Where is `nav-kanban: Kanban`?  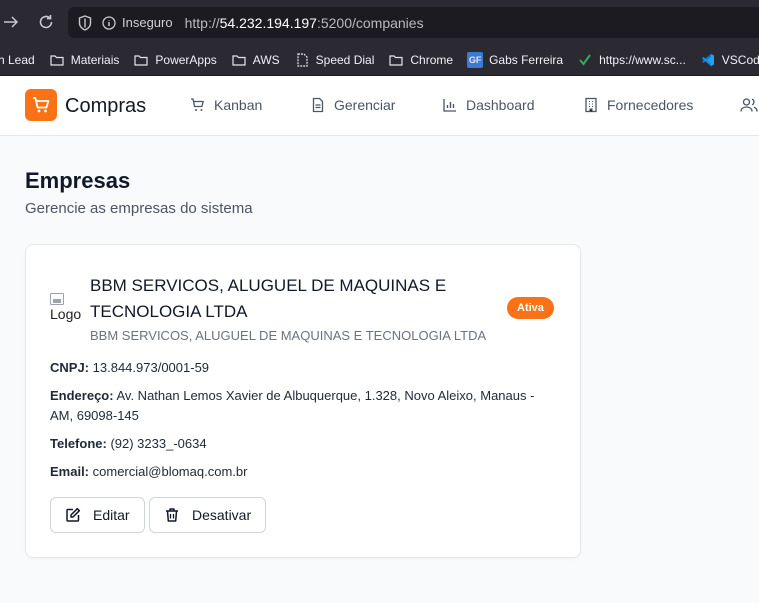 nav-kanban: Kanban is located at coordinates (226, 105).